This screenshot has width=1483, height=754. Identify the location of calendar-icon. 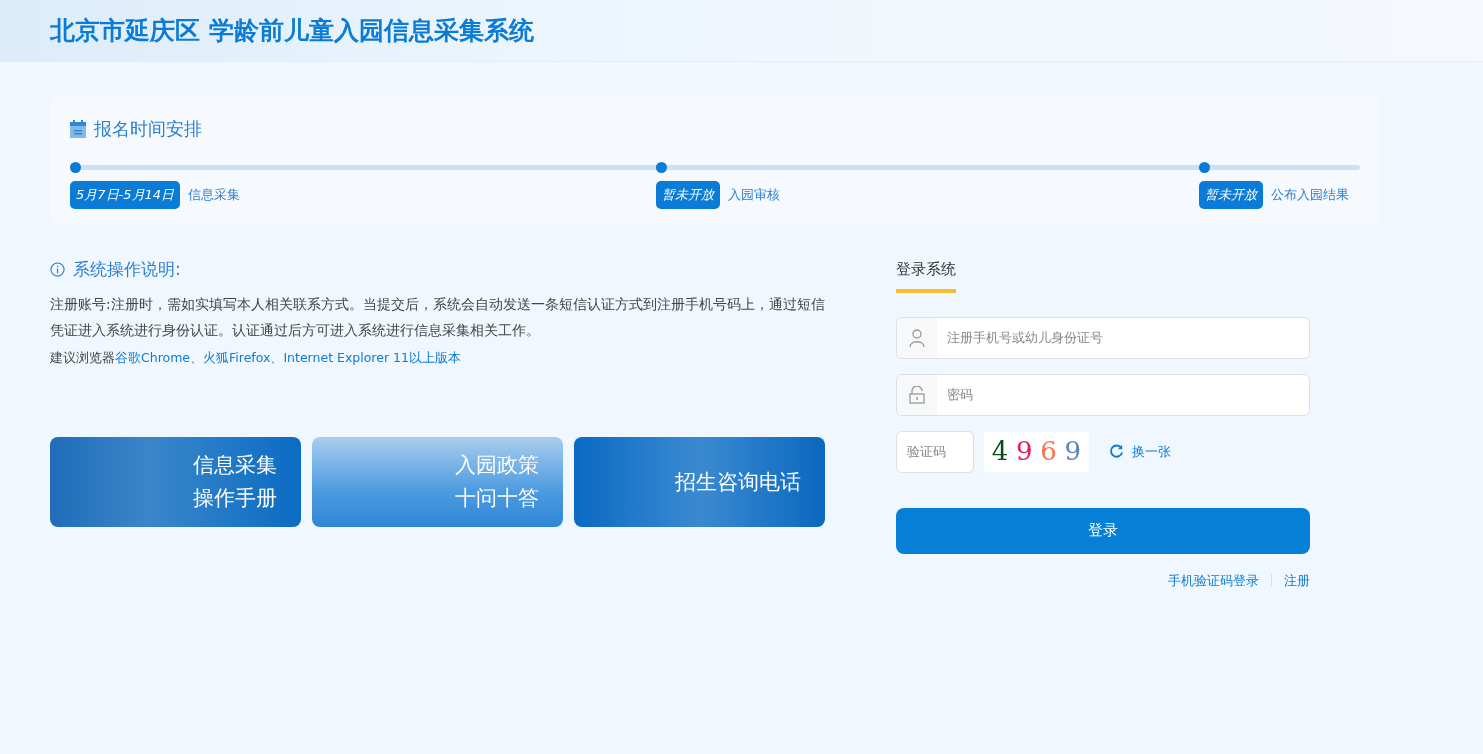
(78, 128).